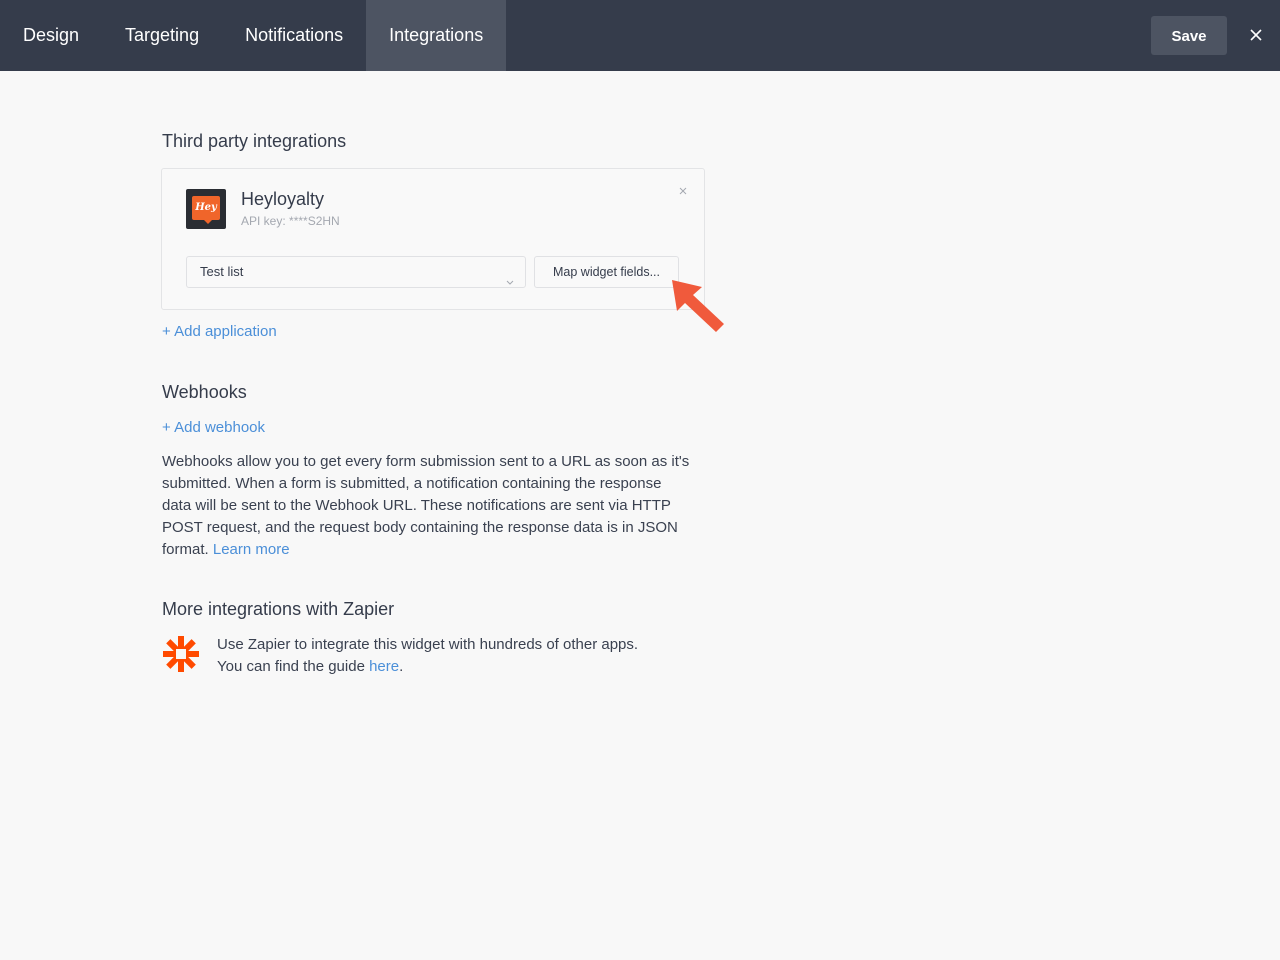 The image size is (1280, 960). What do you see at coordinates (683, 189) in the screenshot?
I see `remove-integration-icon` at bounding box center [683, 189].